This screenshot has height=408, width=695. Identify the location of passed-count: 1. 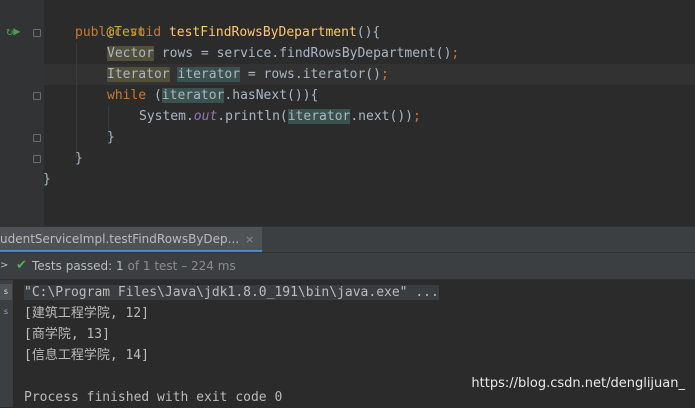
(120, 266).